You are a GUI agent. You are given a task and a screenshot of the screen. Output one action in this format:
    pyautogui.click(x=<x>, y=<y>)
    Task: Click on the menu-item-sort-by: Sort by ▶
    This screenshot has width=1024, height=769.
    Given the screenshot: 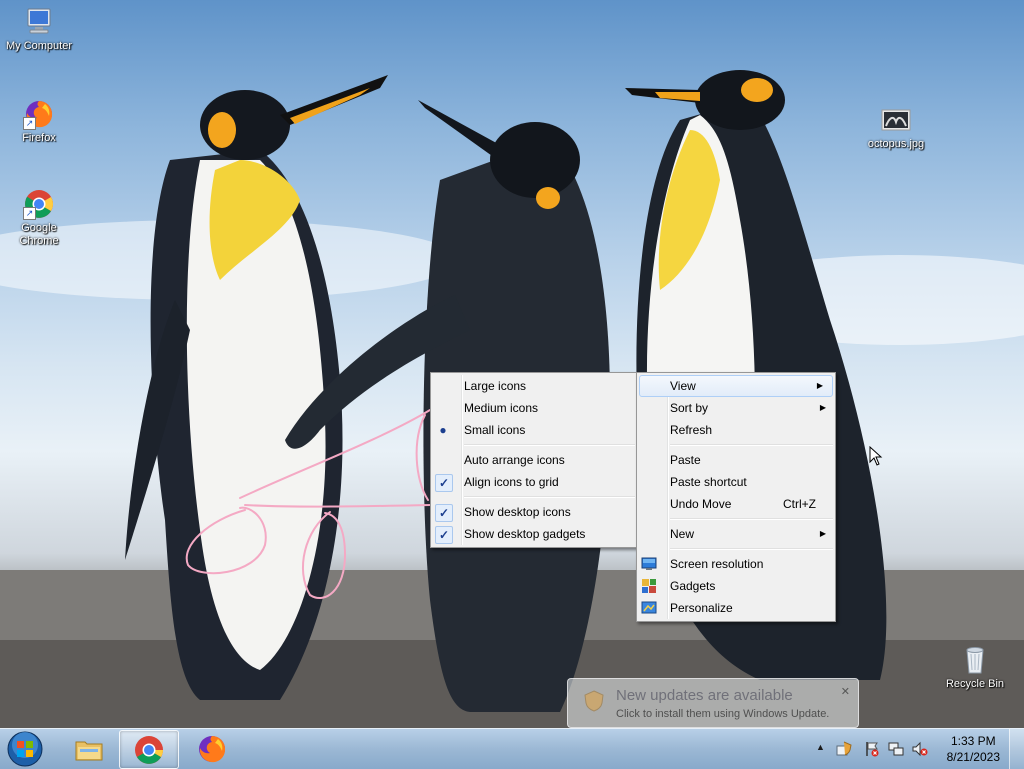 What is the action you would take?
    pyautogui.click(x=736, y=408)
    